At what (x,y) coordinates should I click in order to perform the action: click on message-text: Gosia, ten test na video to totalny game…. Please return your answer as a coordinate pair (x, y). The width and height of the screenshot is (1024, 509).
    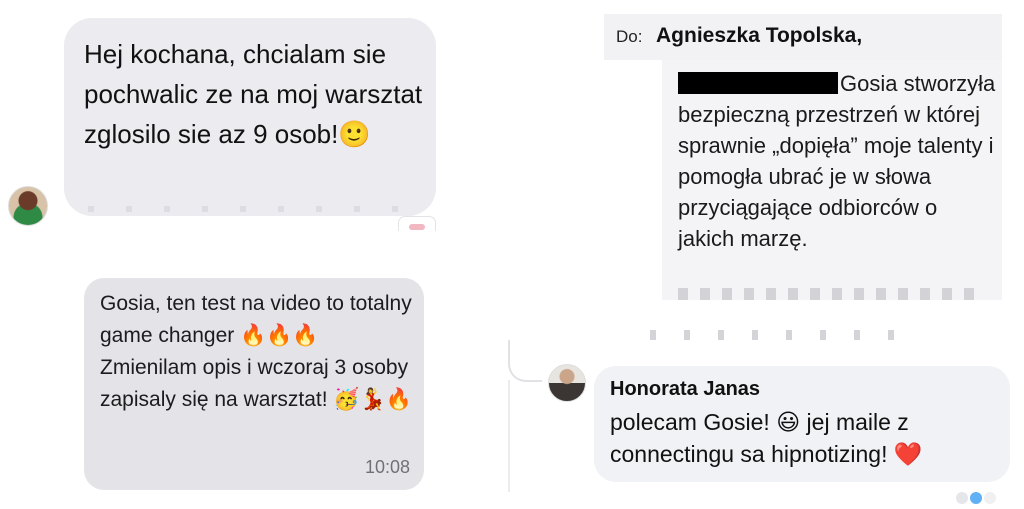
    Looking at the image, I should click on (258, 352).